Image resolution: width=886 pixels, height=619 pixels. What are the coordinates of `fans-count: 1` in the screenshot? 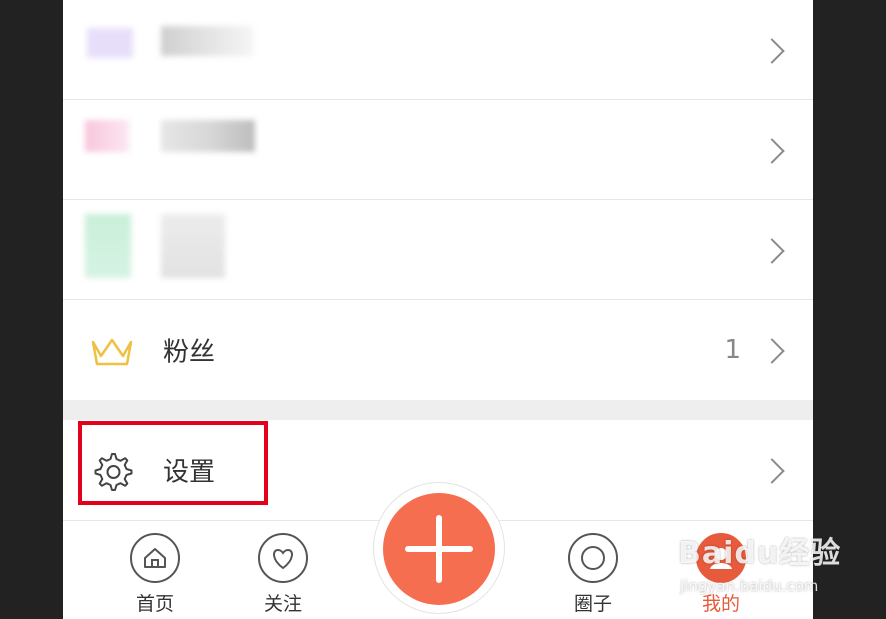 It's located at (732, 350).